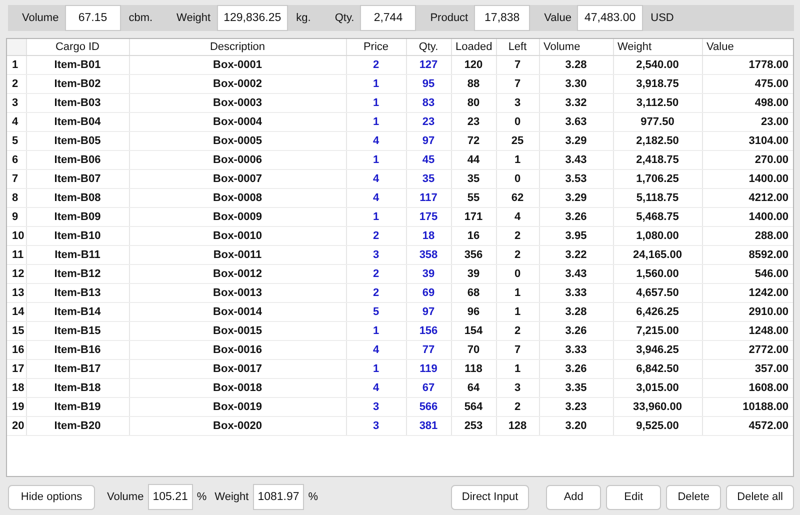 The height and width of the screenshot is (515, 800). What do you see at coordinates (634, 497) in the screenshot?
I see `action-button: Edit` at bounding box center [634, 497].